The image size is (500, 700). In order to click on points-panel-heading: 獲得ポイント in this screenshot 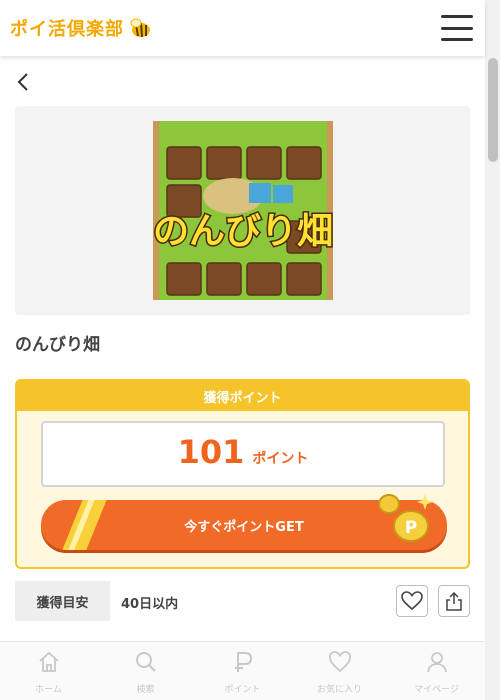, I will do `click(242, 396)`.